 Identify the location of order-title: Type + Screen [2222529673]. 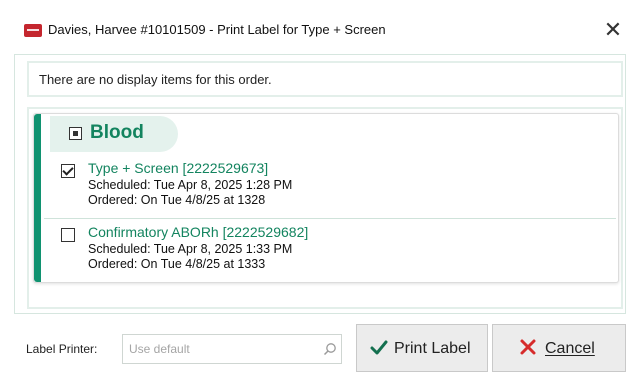
(178, 168).